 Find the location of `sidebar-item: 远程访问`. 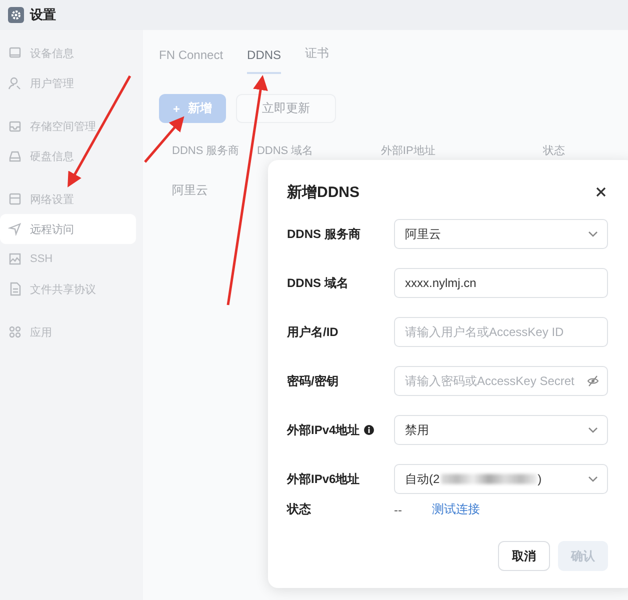

sidebar-item: 远程访问 is located at coordinates (68, 229).